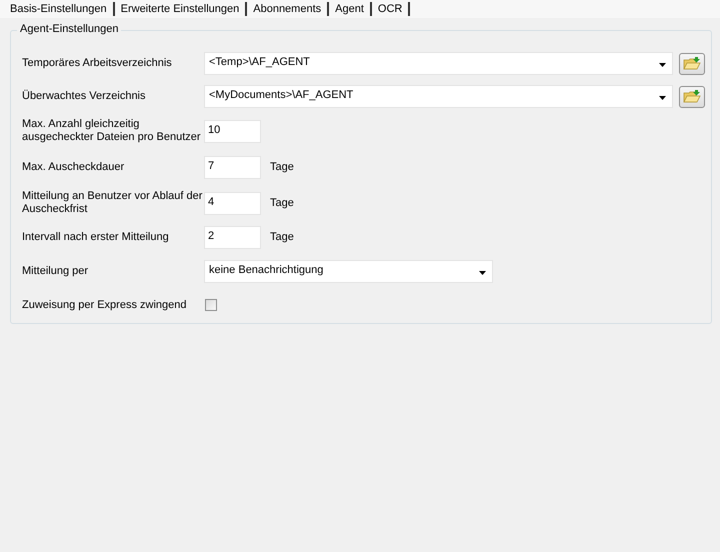 The width and height of the screenshot is (720, 552). What do you see at coordinates (112, 131) in the screenshot?
I see `field-label: Max. Anzahl gleichzeitig ausgecheckter Dateien pro Benutzer` at bounding box center [112, 131].